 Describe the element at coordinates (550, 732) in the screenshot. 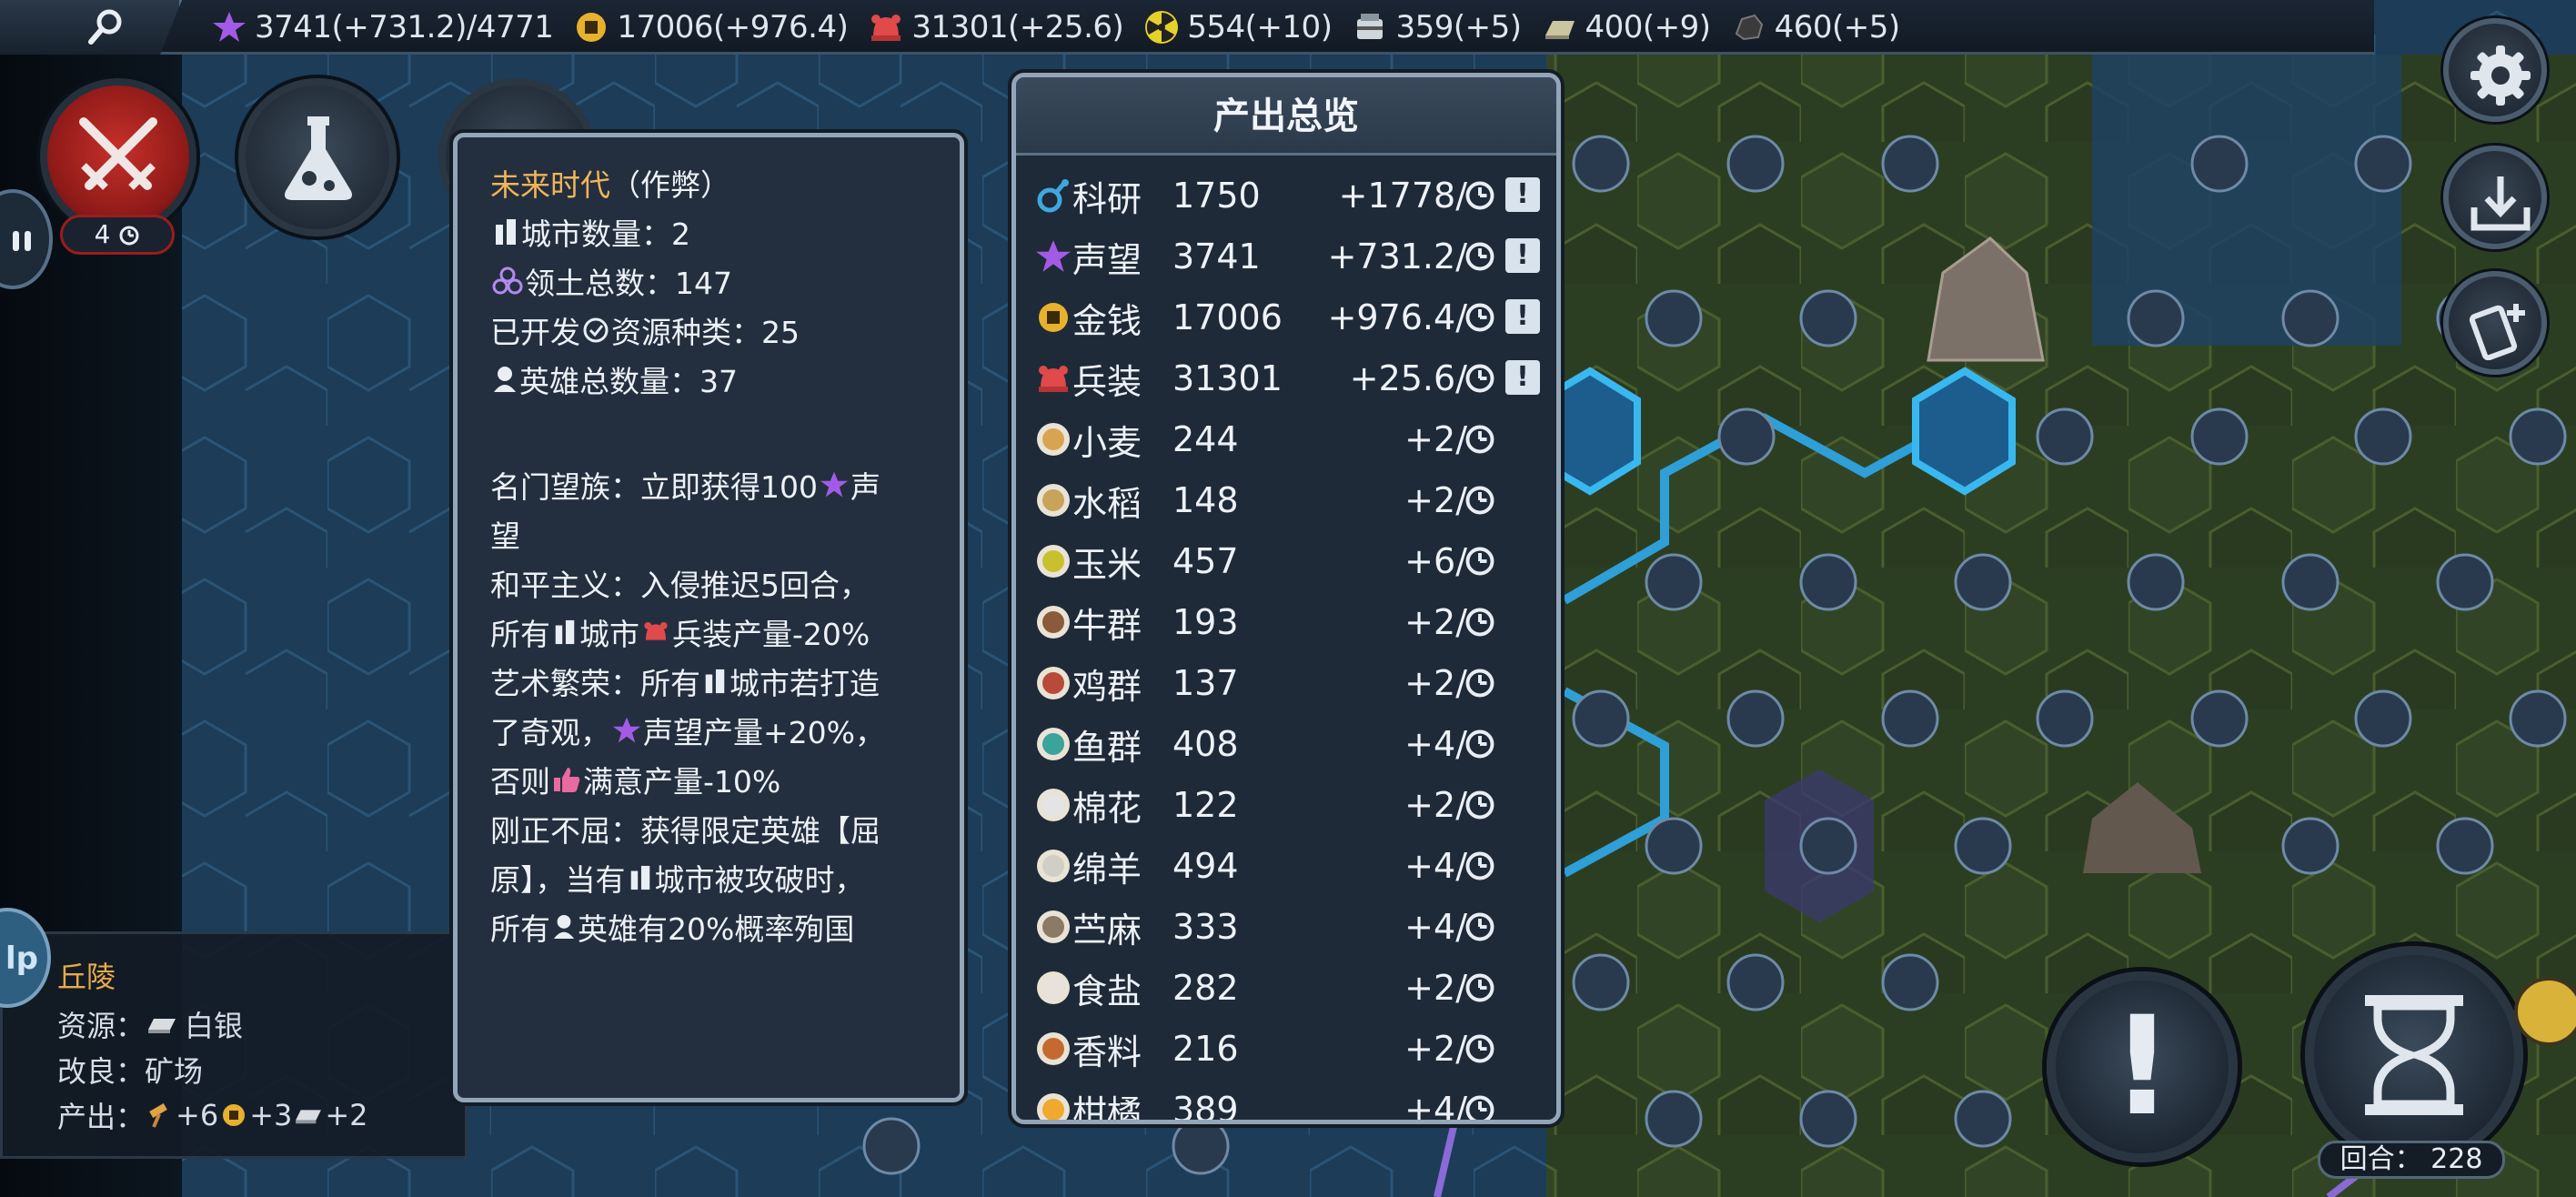

I see `era-perk-3b-pre: 了奇观，` at that location.